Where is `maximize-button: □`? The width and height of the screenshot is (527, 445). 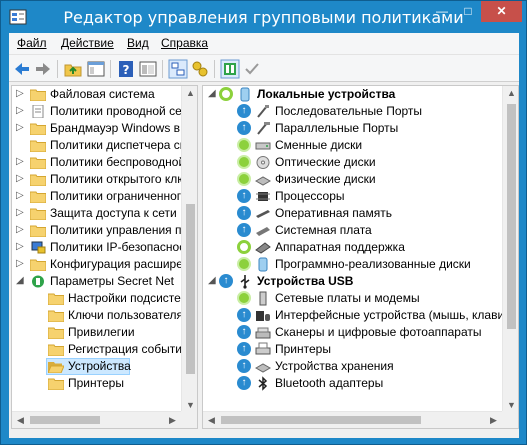
maximize-button: □ is located at coordinates (468, 11).